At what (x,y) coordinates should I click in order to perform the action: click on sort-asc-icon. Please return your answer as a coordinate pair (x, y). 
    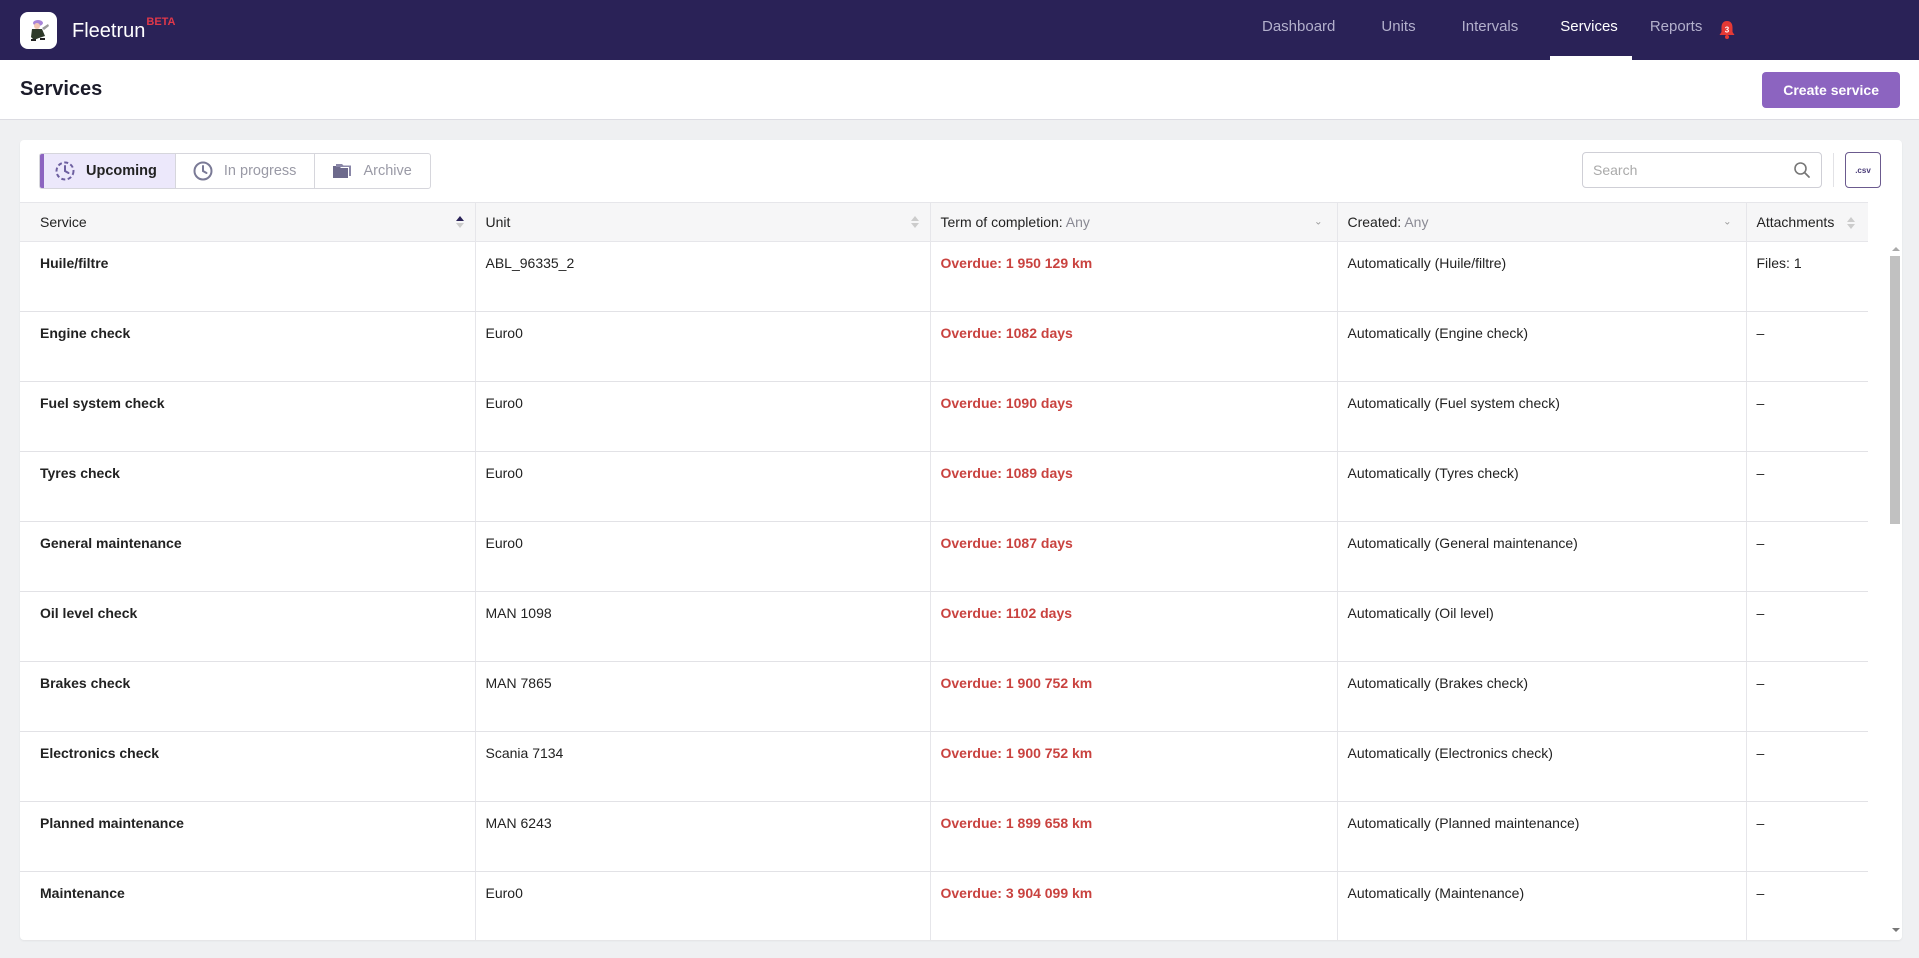
    Looking at the image, I should click on (460, 222).